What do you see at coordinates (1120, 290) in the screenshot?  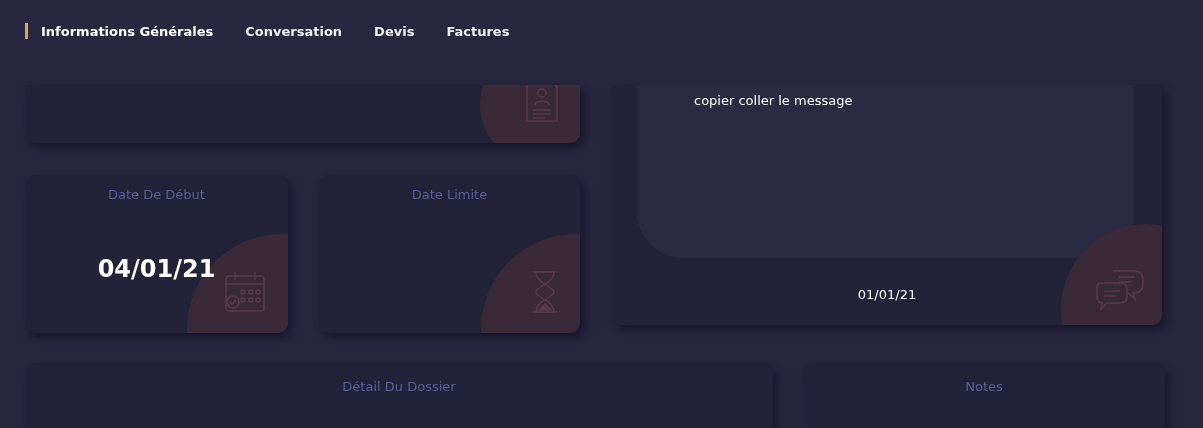 I see `chat-bubbles-icon` at bounding box center [1120, 290].